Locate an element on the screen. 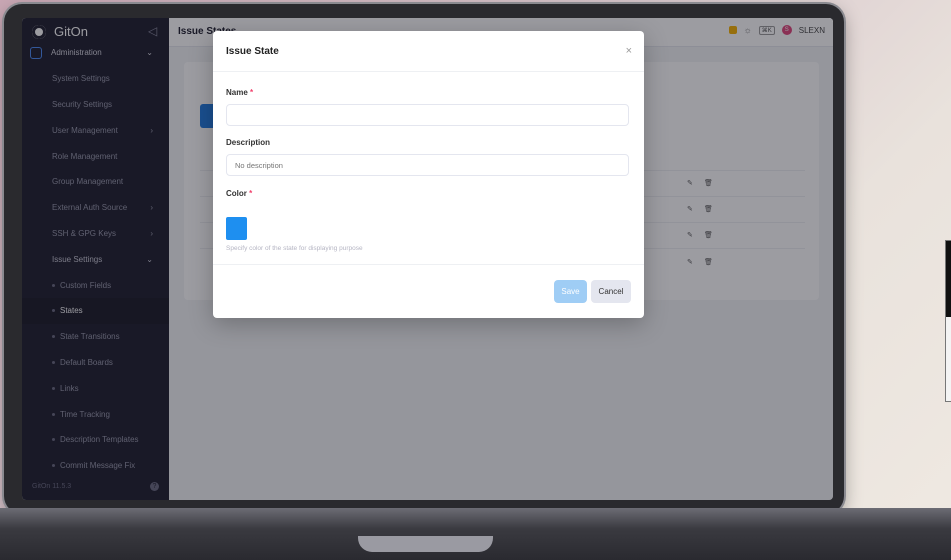  close-icon: × is located at coordinates (629, 51).